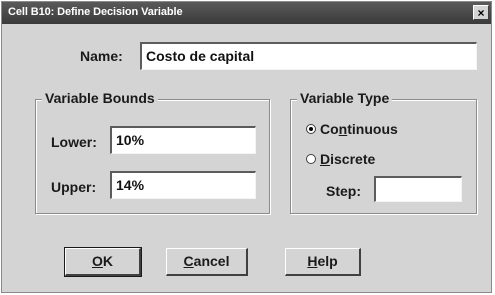  I want to click on variable-bounds-title: Variable Bounds, so click(100, 98).